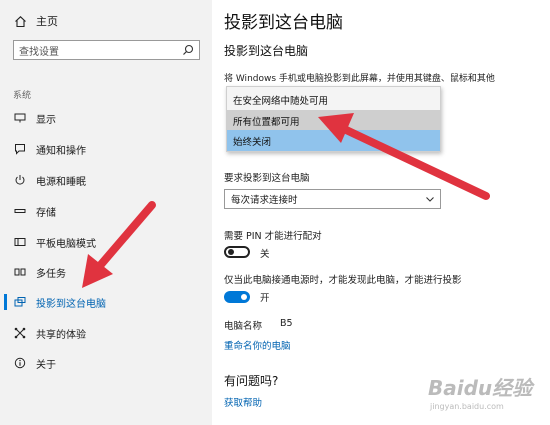  I want to click on watermark: Baidu经验 jingyan.baidu.com, so click(480, 391).